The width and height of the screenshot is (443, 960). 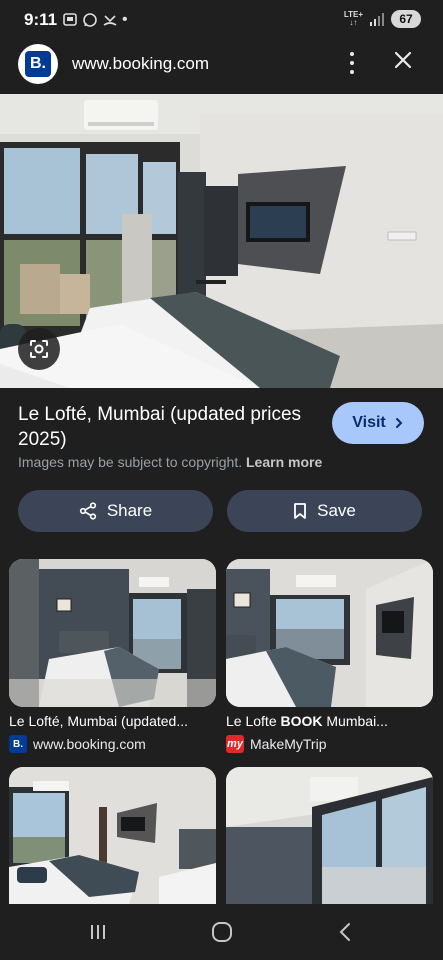 I want to click on signal-icon, so click(x=377, y=19).